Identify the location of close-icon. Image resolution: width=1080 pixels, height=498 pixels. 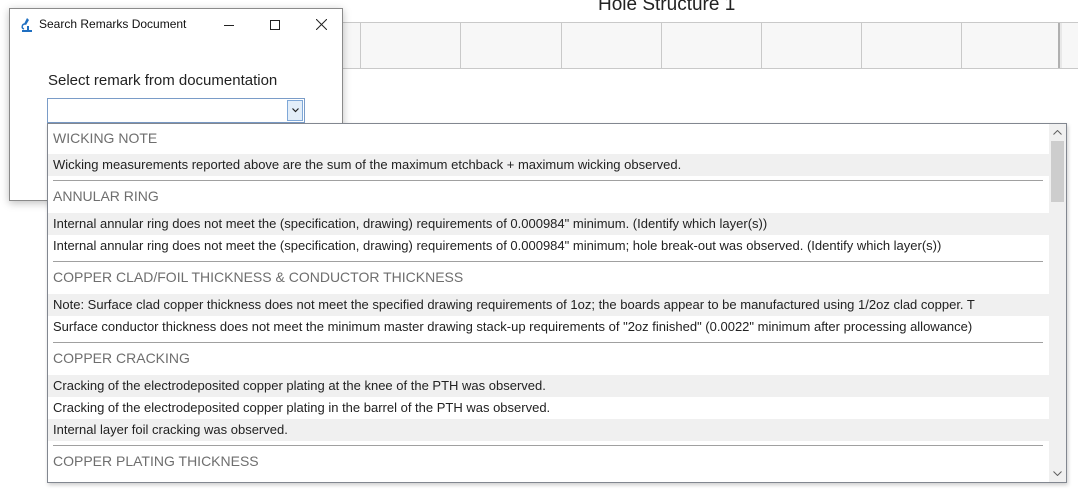
(321, 24).